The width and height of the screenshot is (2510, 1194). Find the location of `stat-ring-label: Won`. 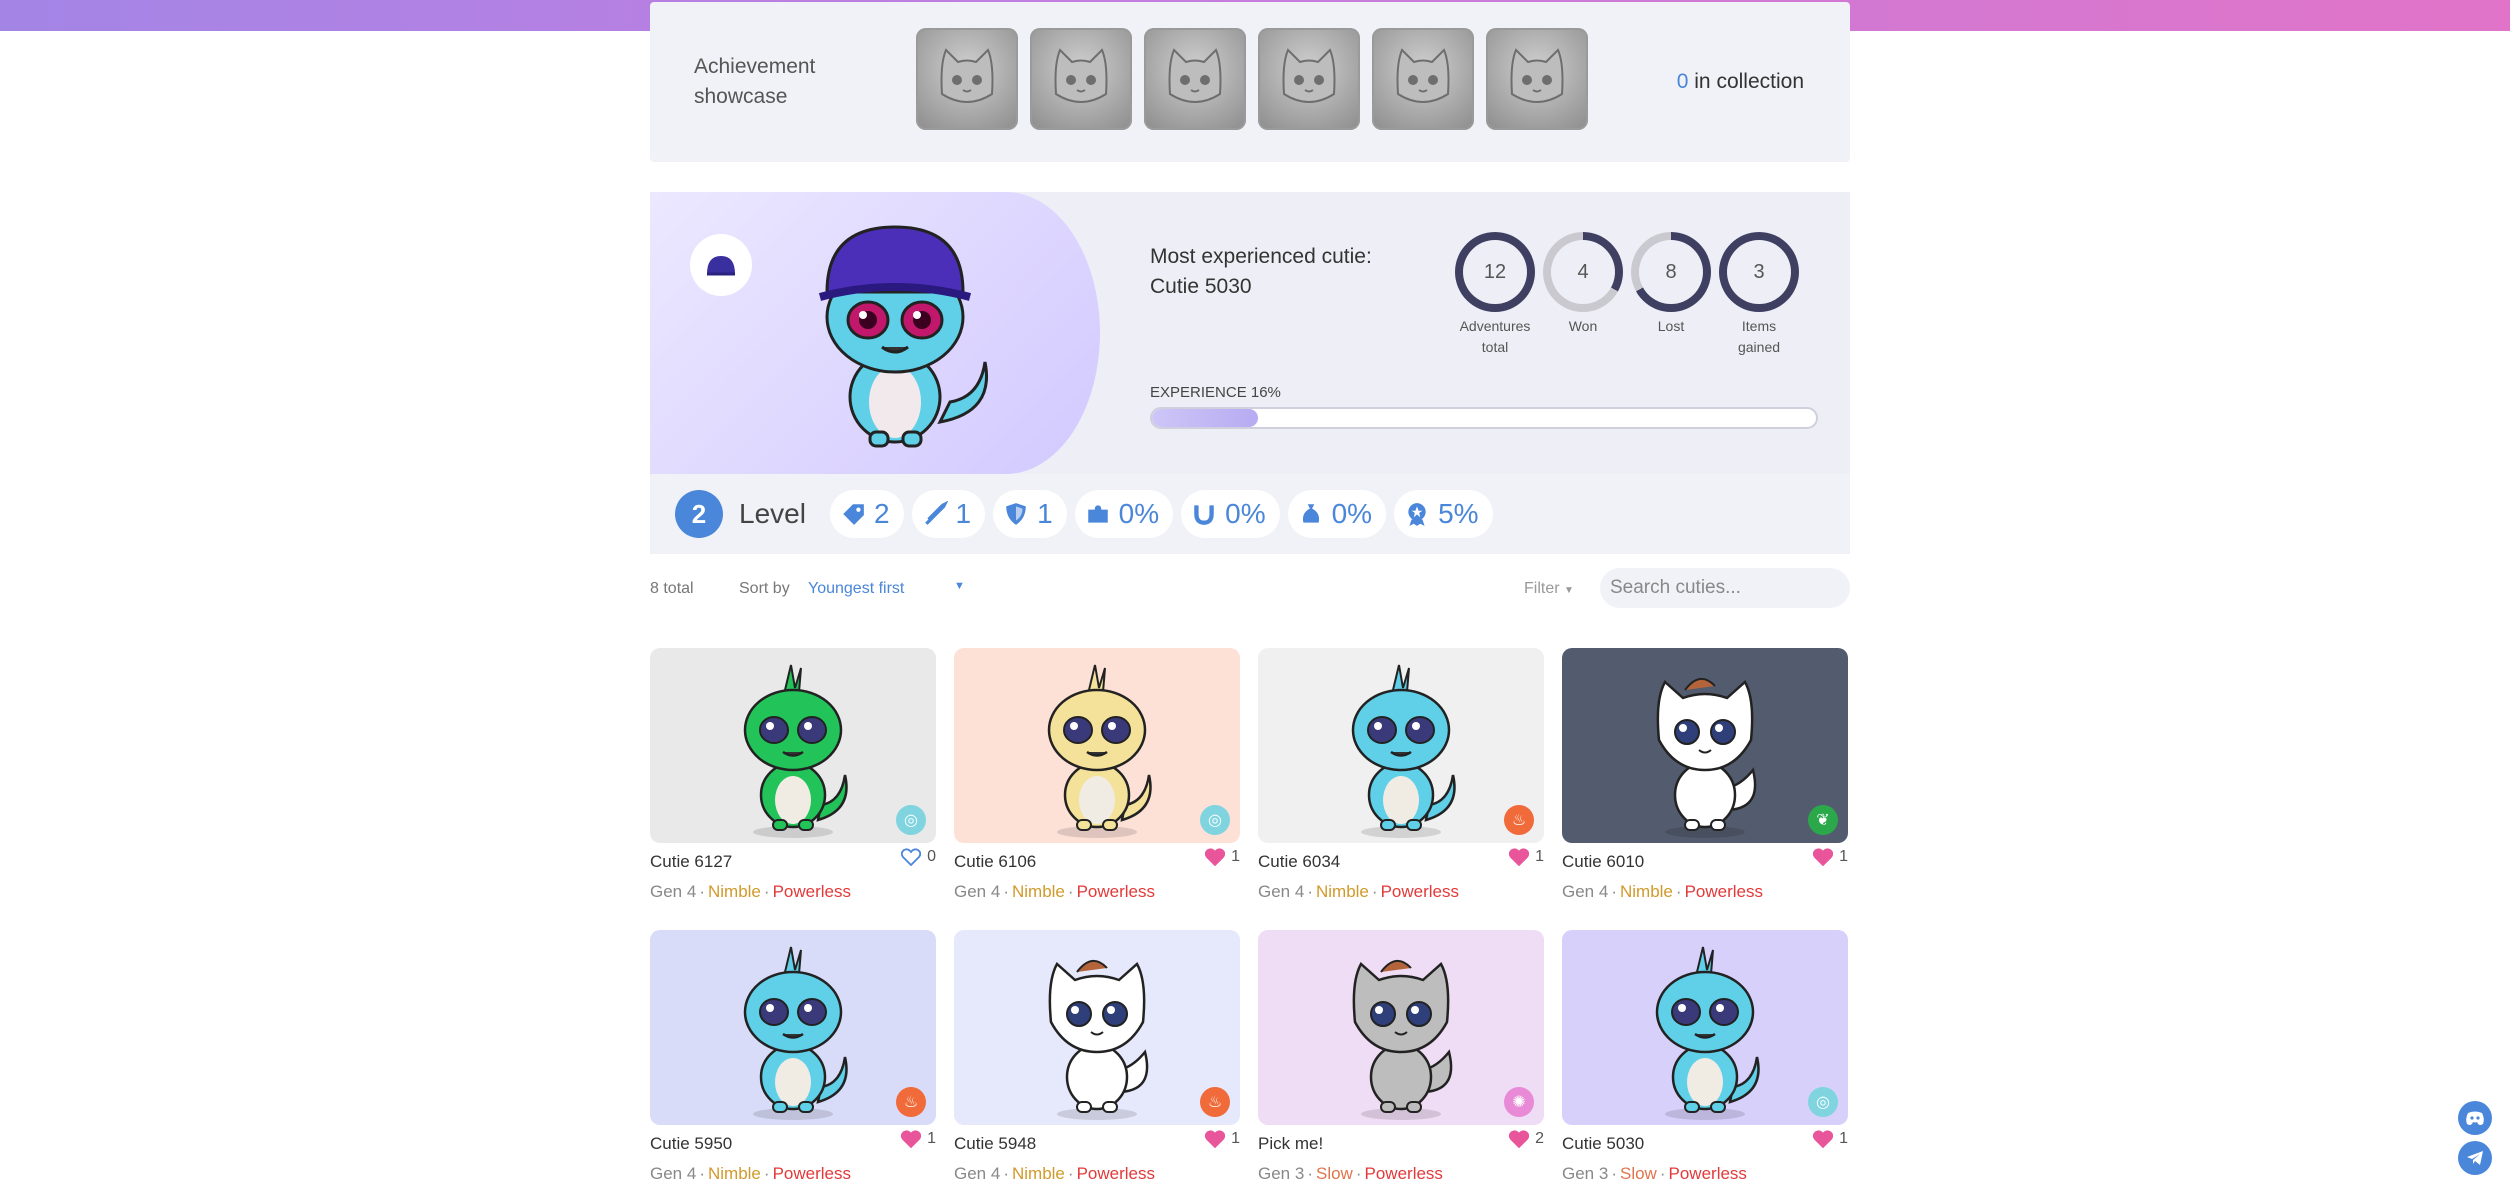

stat-ring-label: Won is located at coordinates (1583, 326).